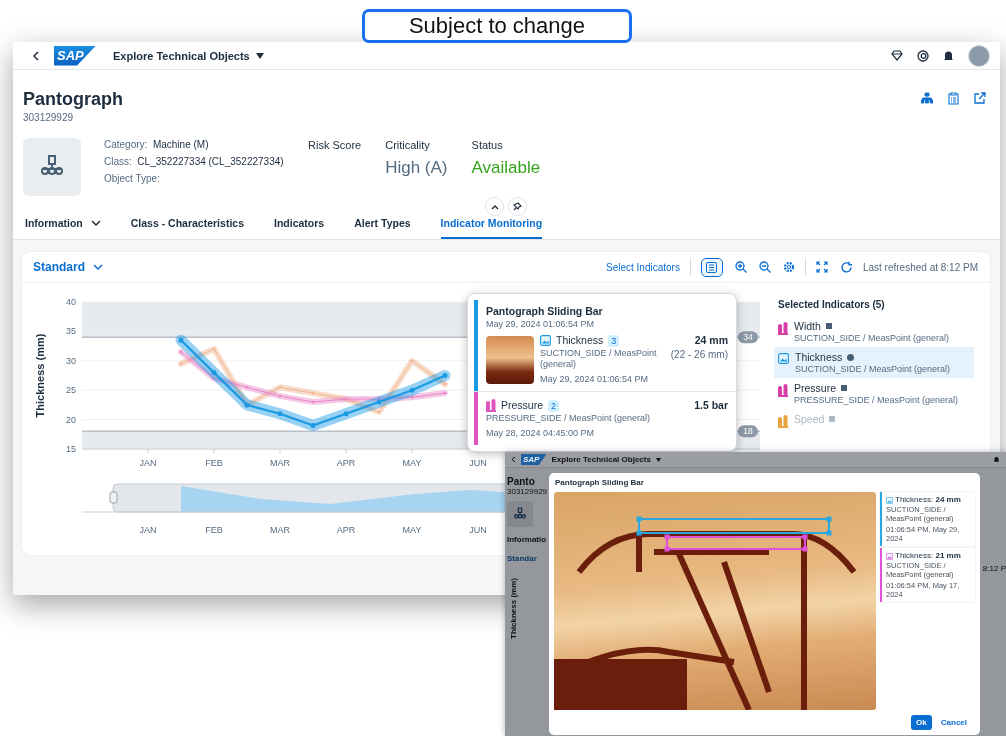 Image resolution: width=1006 pixels, height=736 pixels. I want to click on indicator-item: Pressure PRESSURE_SIDE / MeasPoint (general), so click(874, 393).